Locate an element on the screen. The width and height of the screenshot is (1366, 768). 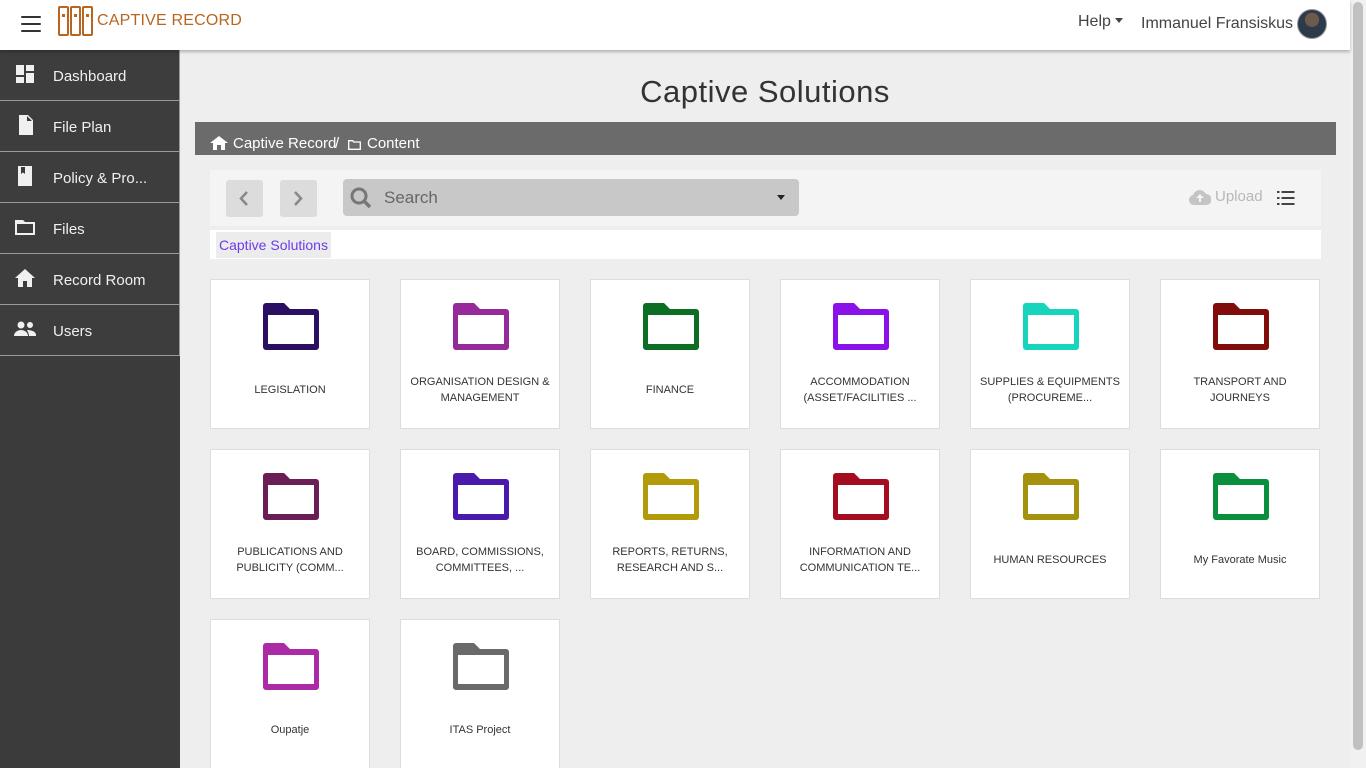
user-name: Immanuel Fransiskus is located at coordinates (1217, 24).